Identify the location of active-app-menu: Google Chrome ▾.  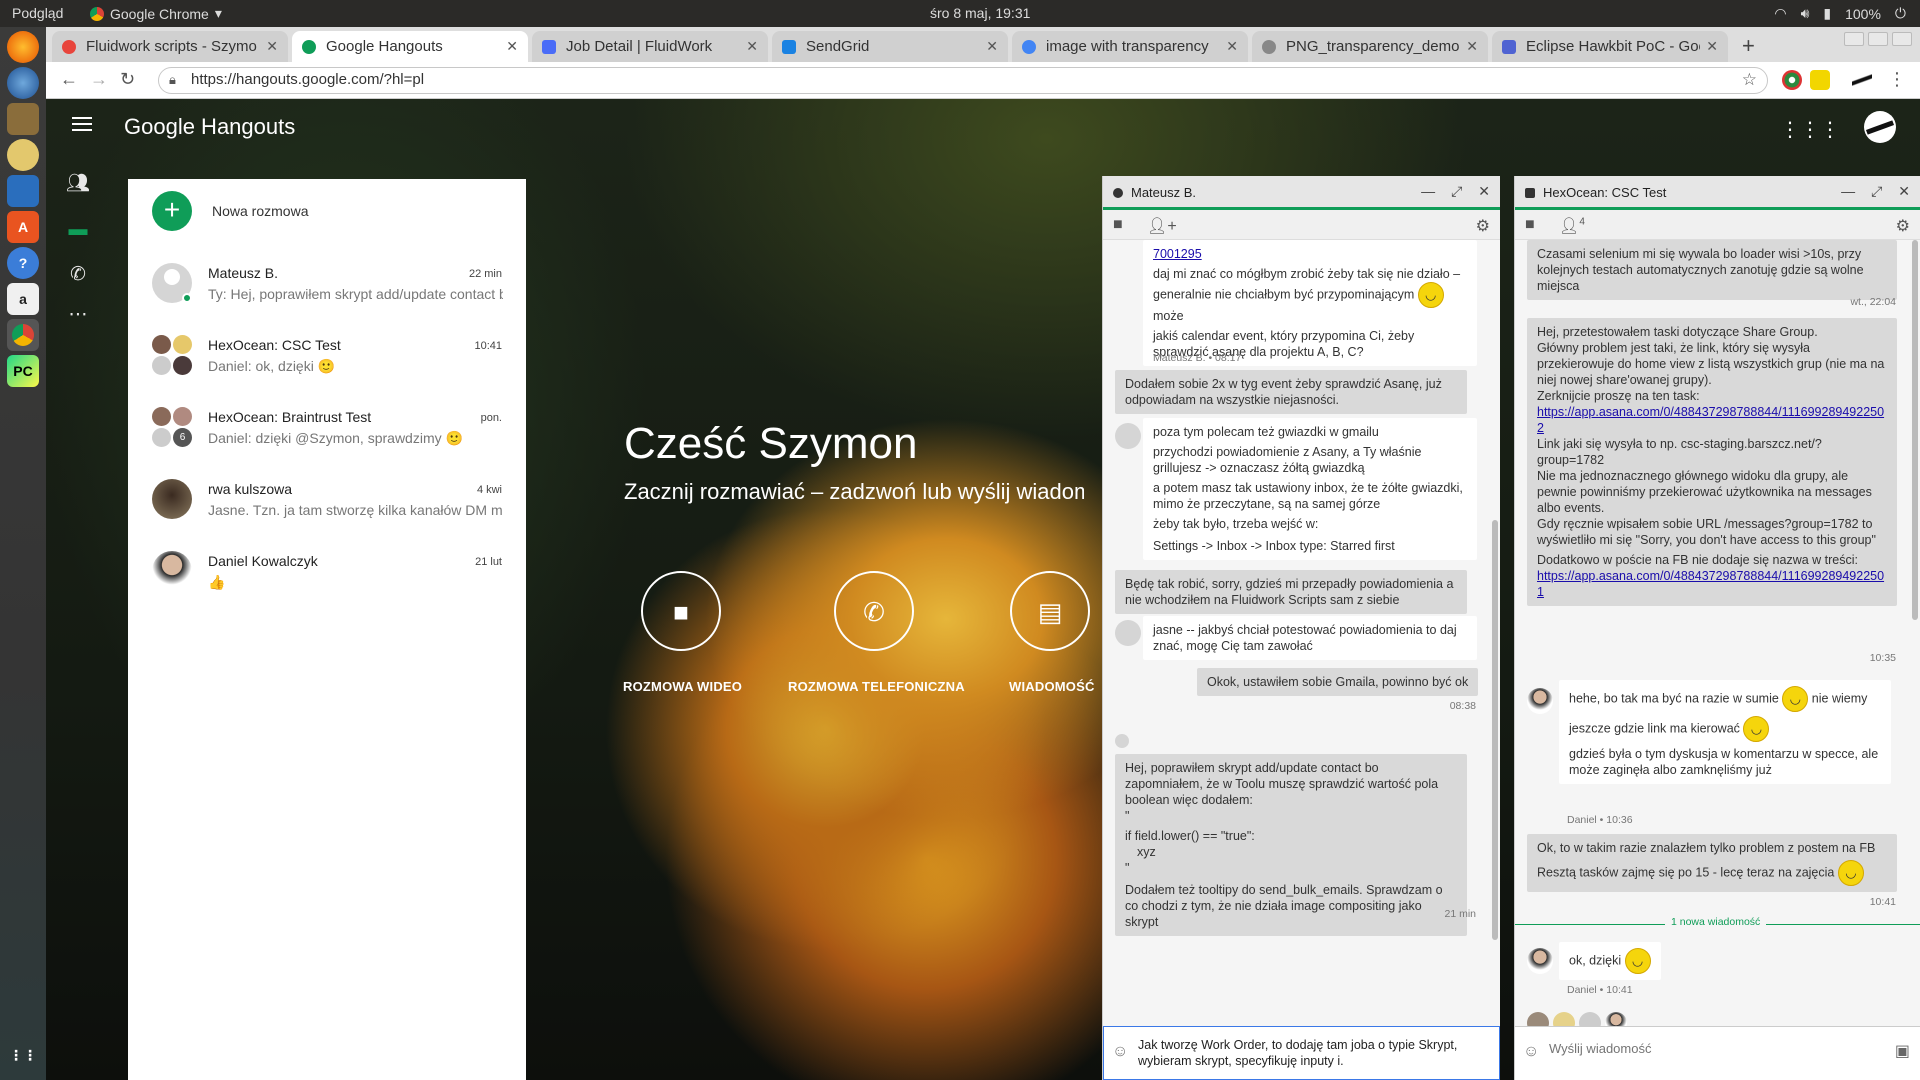
(156, 13).